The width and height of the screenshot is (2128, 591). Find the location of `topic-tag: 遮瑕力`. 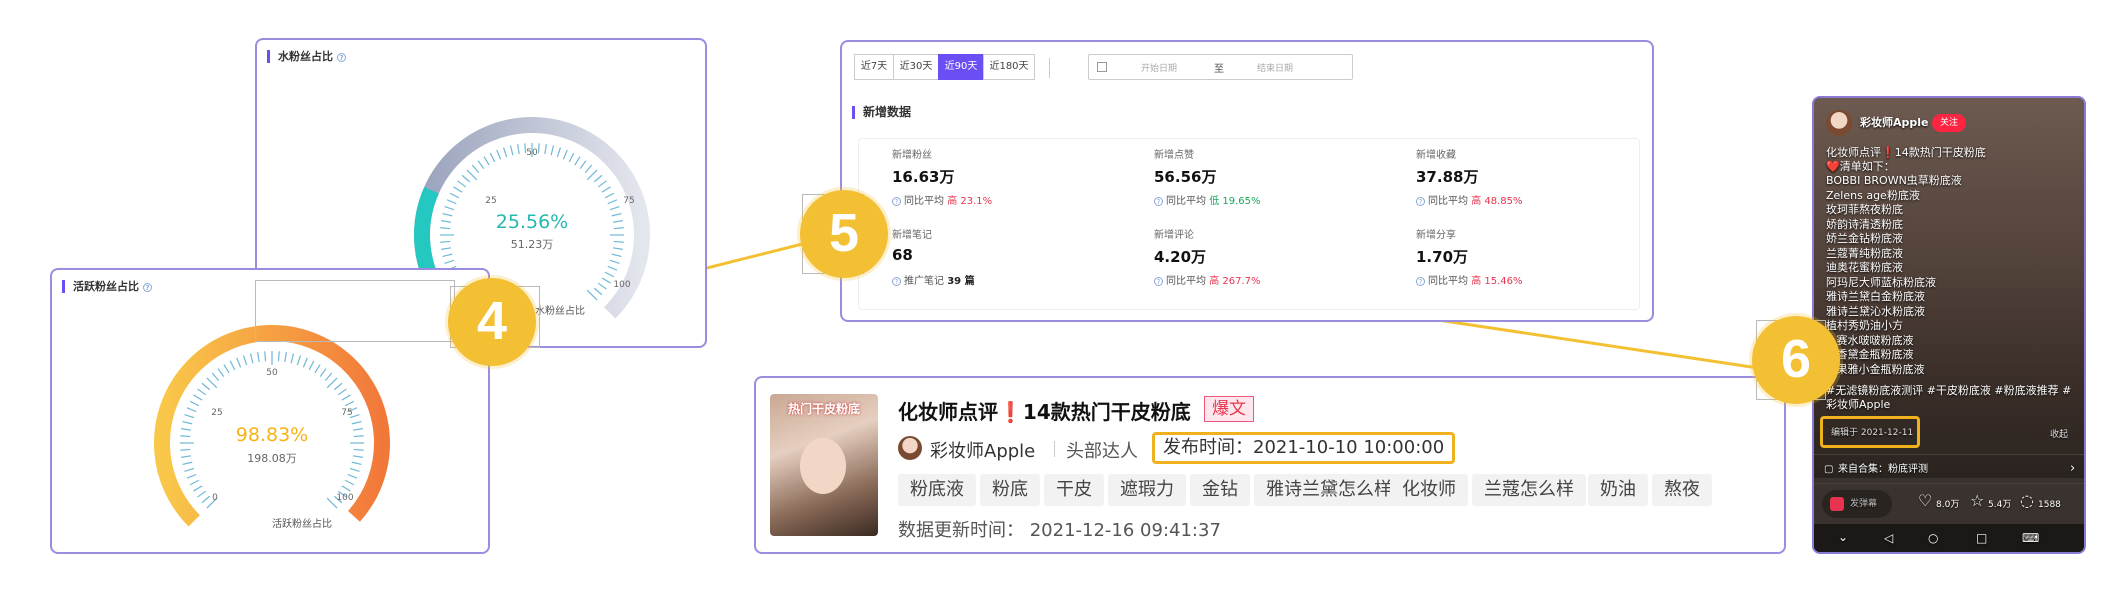

topic-tag: 遮瑕力 is located at coordinates (1147, 490).